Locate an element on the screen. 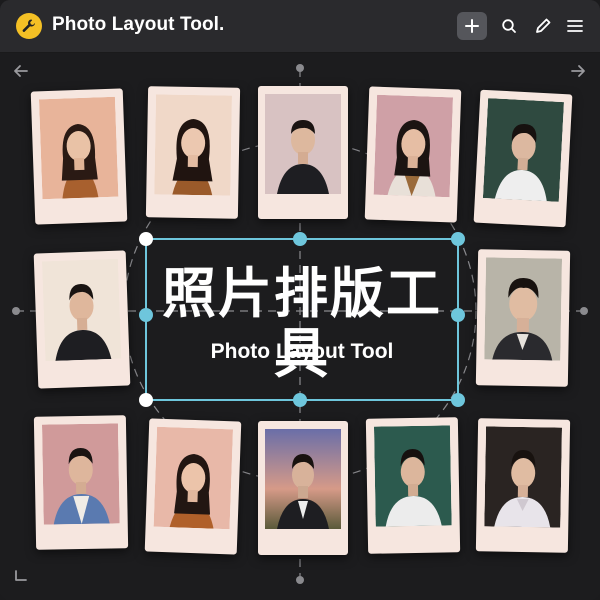 The height and width of the screenshot is (600, 600). corner-icon is located at coordinates (21, 575).